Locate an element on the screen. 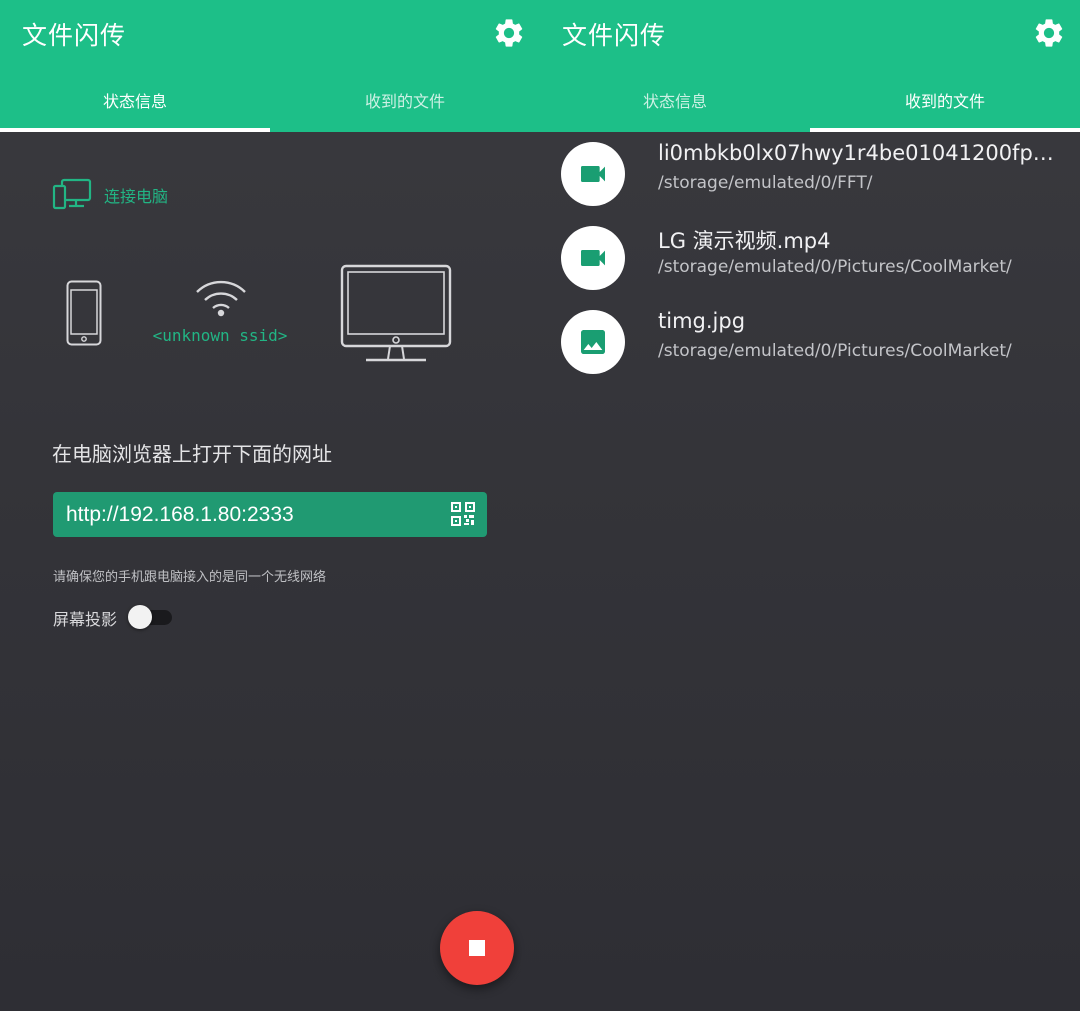  stop-button is located at coordinates (477, 948).